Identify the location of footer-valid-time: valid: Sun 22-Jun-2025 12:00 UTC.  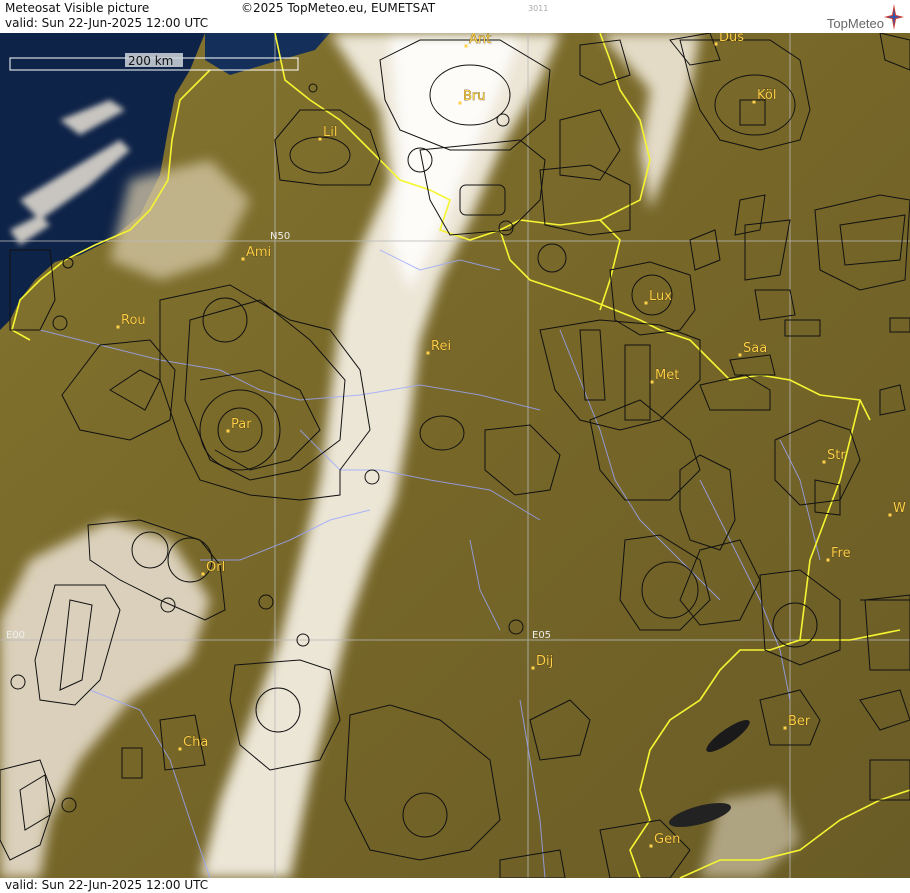
(107, 885).